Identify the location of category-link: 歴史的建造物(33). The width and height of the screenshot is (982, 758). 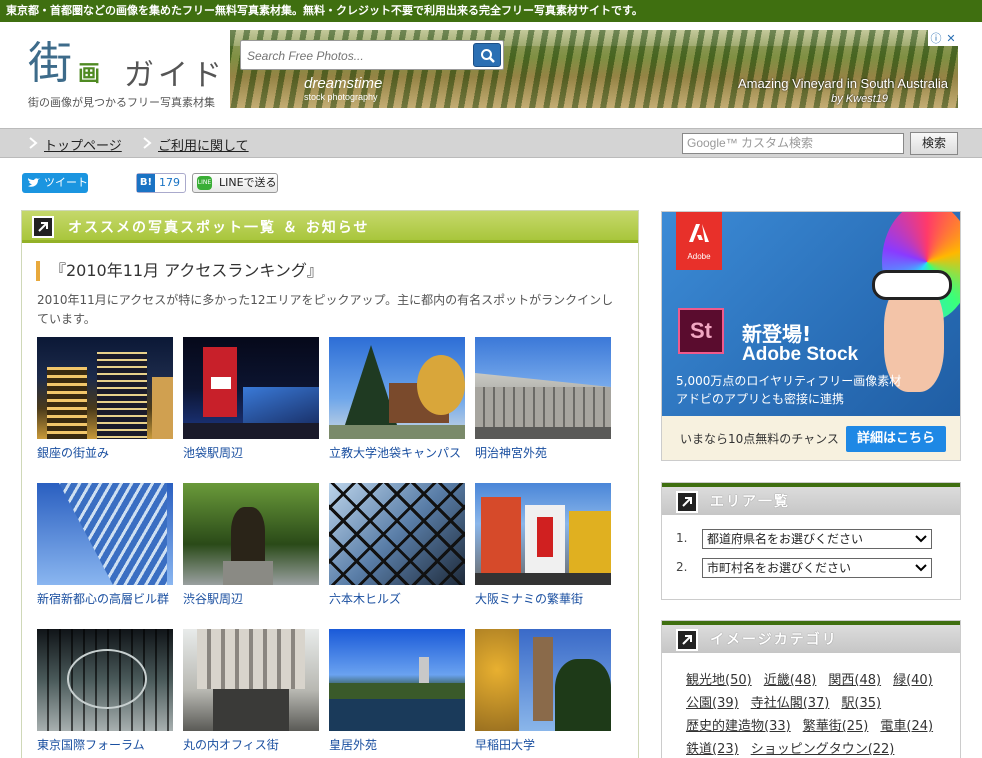
(738, 726).